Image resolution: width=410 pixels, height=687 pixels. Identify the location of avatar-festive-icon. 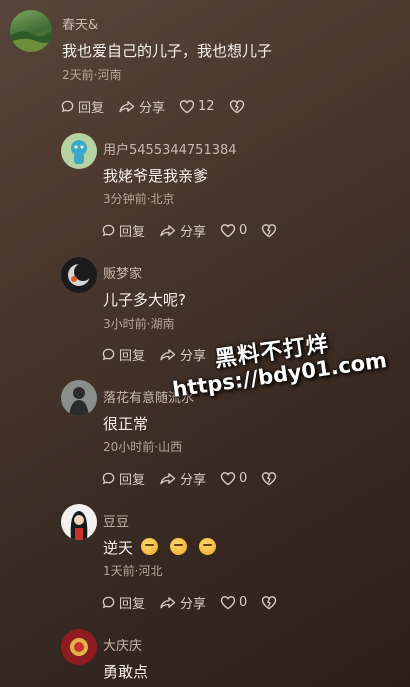
(79, 647).